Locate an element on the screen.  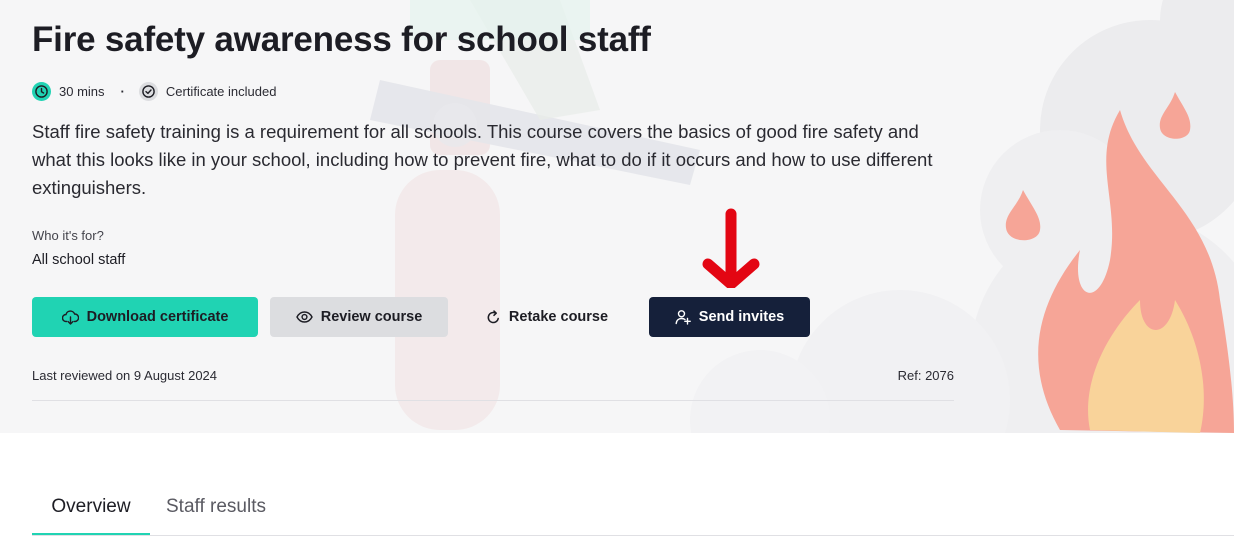
download-certificate-button: Download certificate is located at coordinates (145, 317).